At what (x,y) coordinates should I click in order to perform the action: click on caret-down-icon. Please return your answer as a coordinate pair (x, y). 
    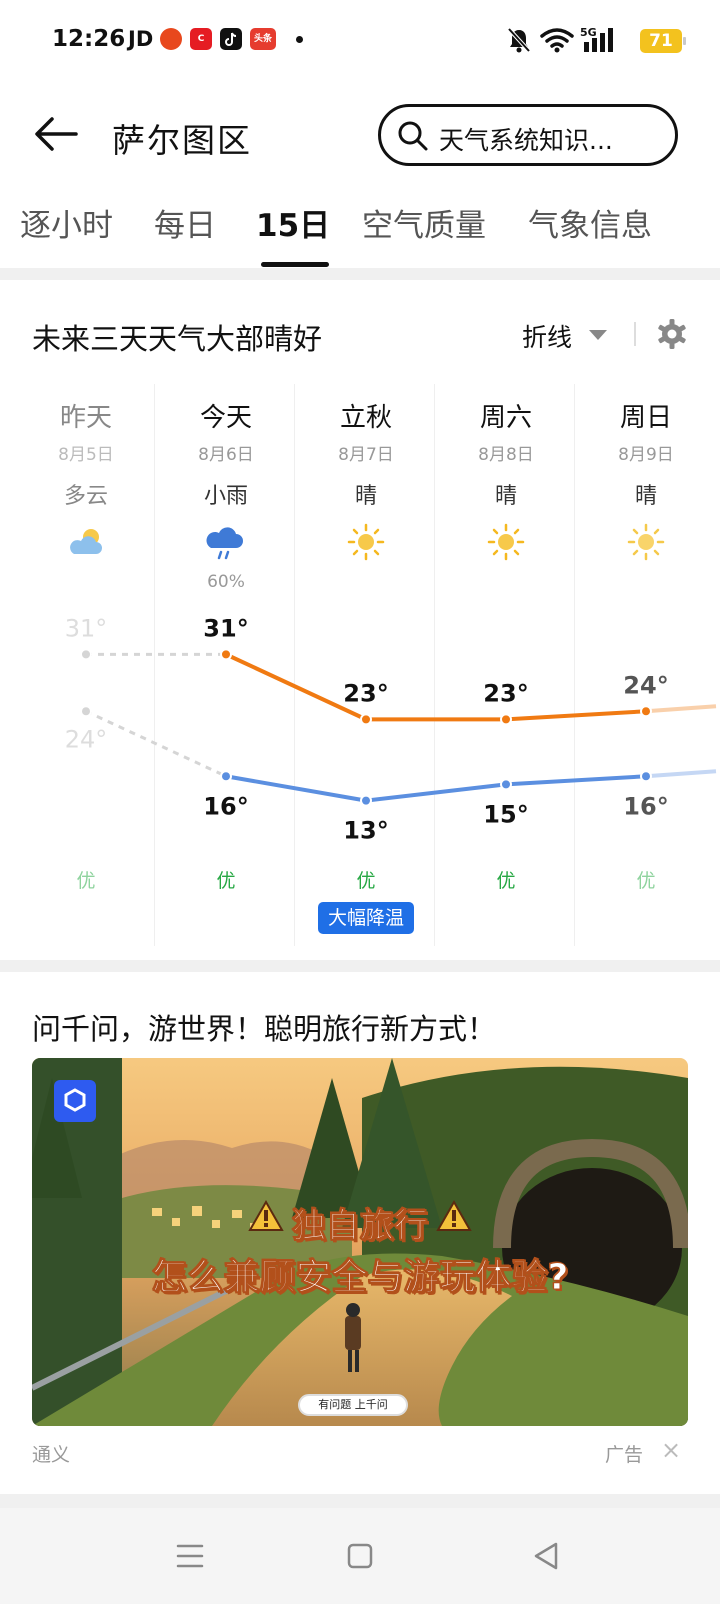
    Looking at the image, I should click on (598, 335).